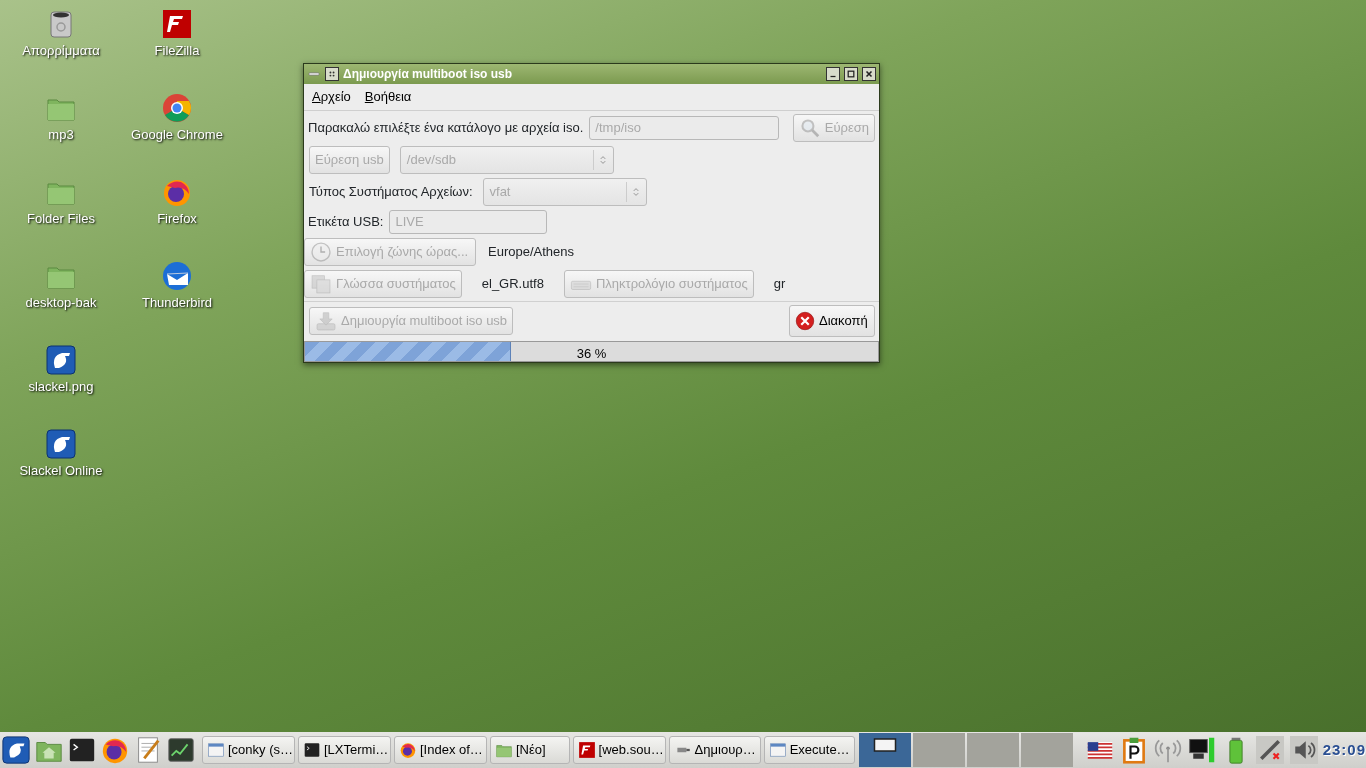 The image size is (1366, 768). I want to click on icon-label: Folder Files, so click(61, 218).